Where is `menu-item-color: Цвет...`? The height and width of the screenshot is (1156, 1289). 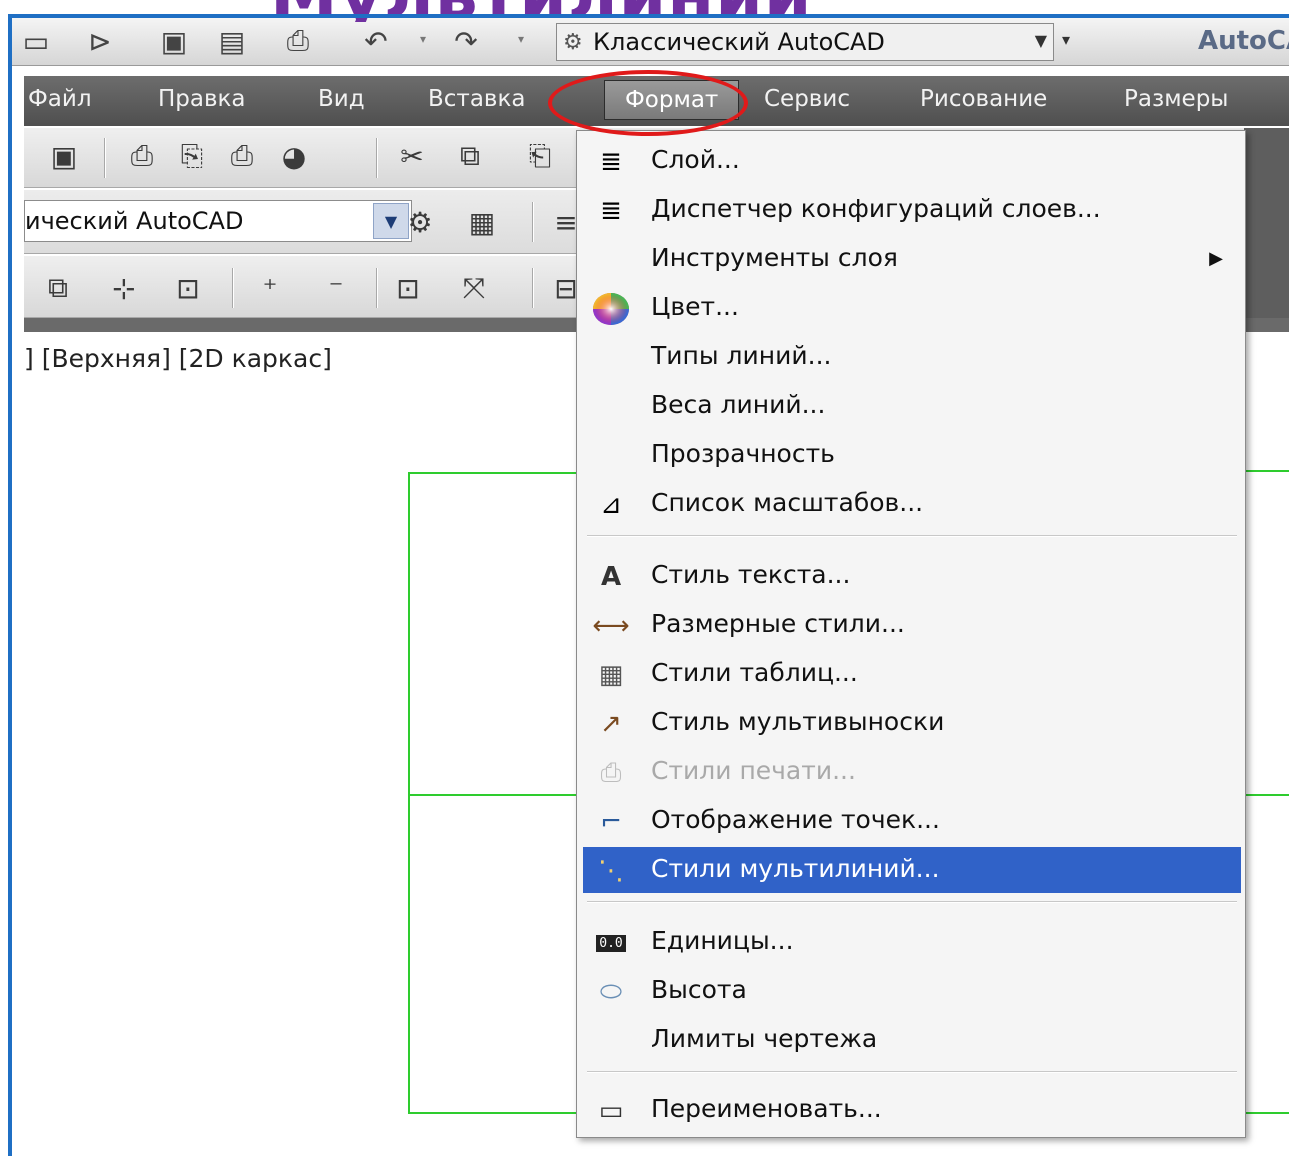
menu-item-color: Цвет... is located at coordinates (912, 308).